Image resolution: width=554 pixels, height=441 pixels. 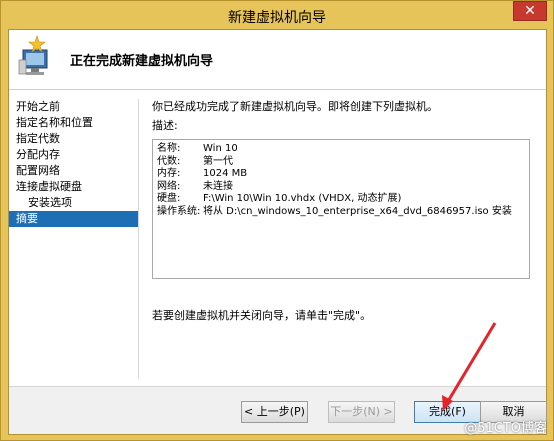 What do you see at coordinates (169, 173) in the screenshot?
I see `desc-key: 内存:` at bounding box center [169, 173].